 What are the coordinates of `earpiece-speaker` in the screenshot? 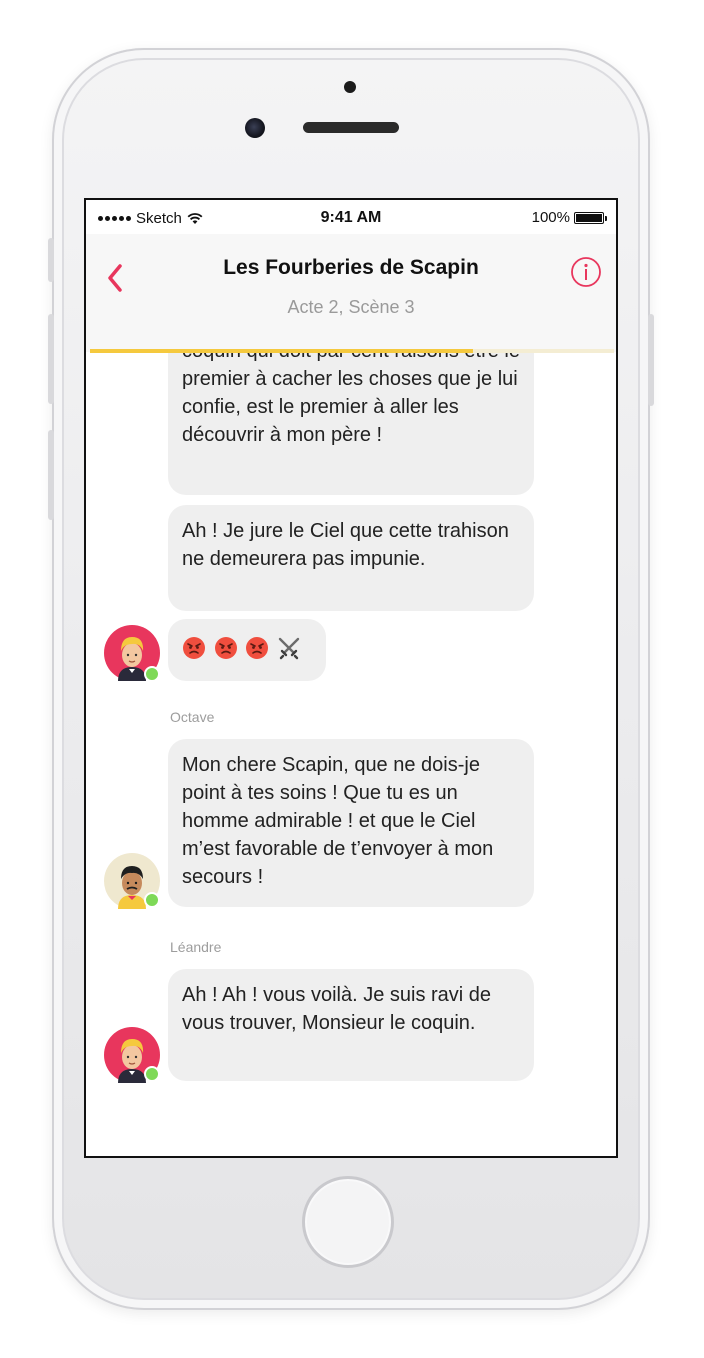 It's located at (351, 127).